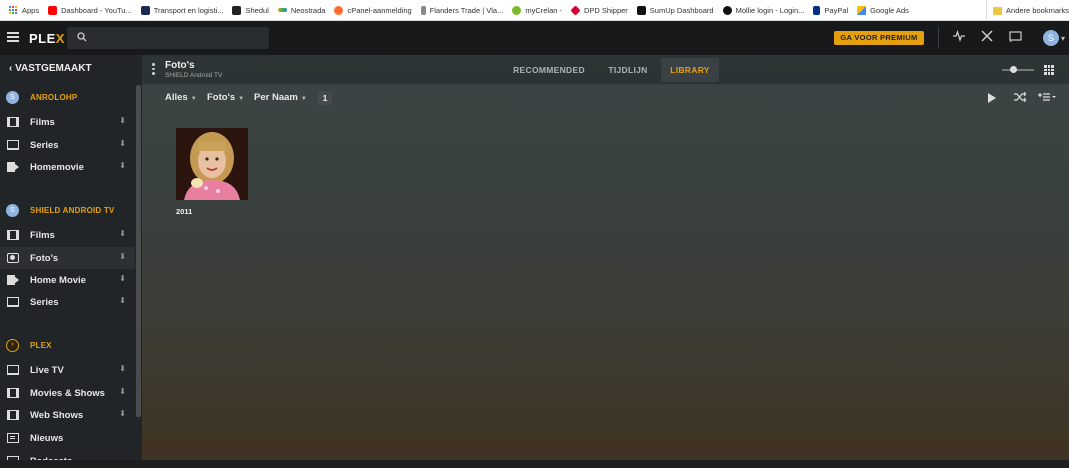 This screenshot has width=1069, height=468. What do you see at coordinates (883, 10) in the screenshot?
I see `bookmark-google-ads: Google Ads` at bounding box center [883, 10].